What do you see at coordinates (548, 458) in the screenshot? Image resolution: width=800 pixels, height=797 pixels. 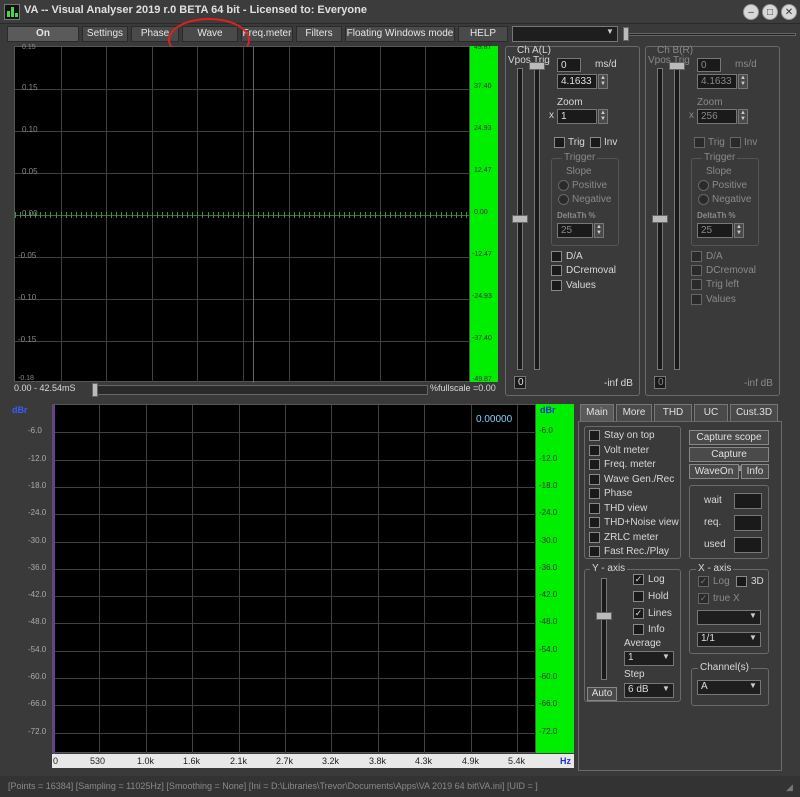 I see `spectrum-level-tick: -12.0` at bounding box center [548, 458].